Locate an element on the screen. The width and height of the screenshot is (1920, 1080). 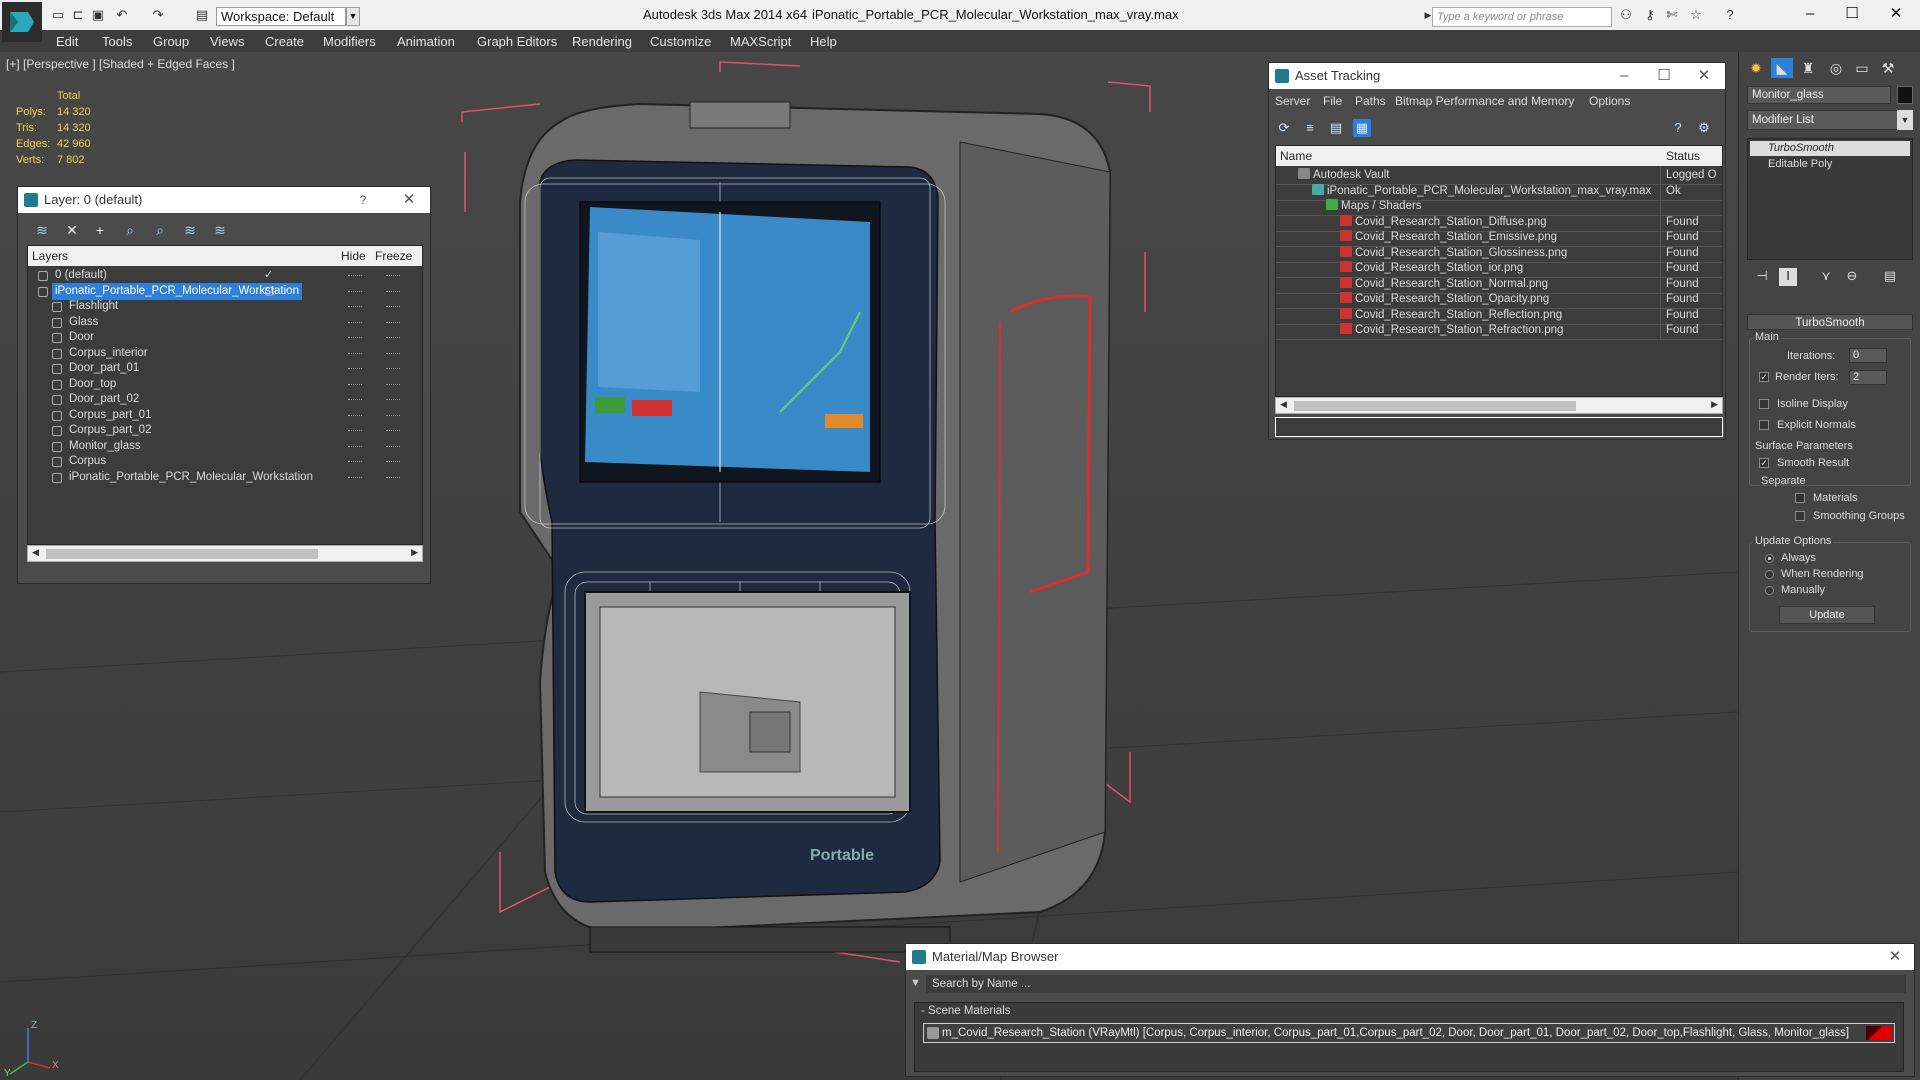
save-file-icon: ▣ is located at coordinates (98, 15).